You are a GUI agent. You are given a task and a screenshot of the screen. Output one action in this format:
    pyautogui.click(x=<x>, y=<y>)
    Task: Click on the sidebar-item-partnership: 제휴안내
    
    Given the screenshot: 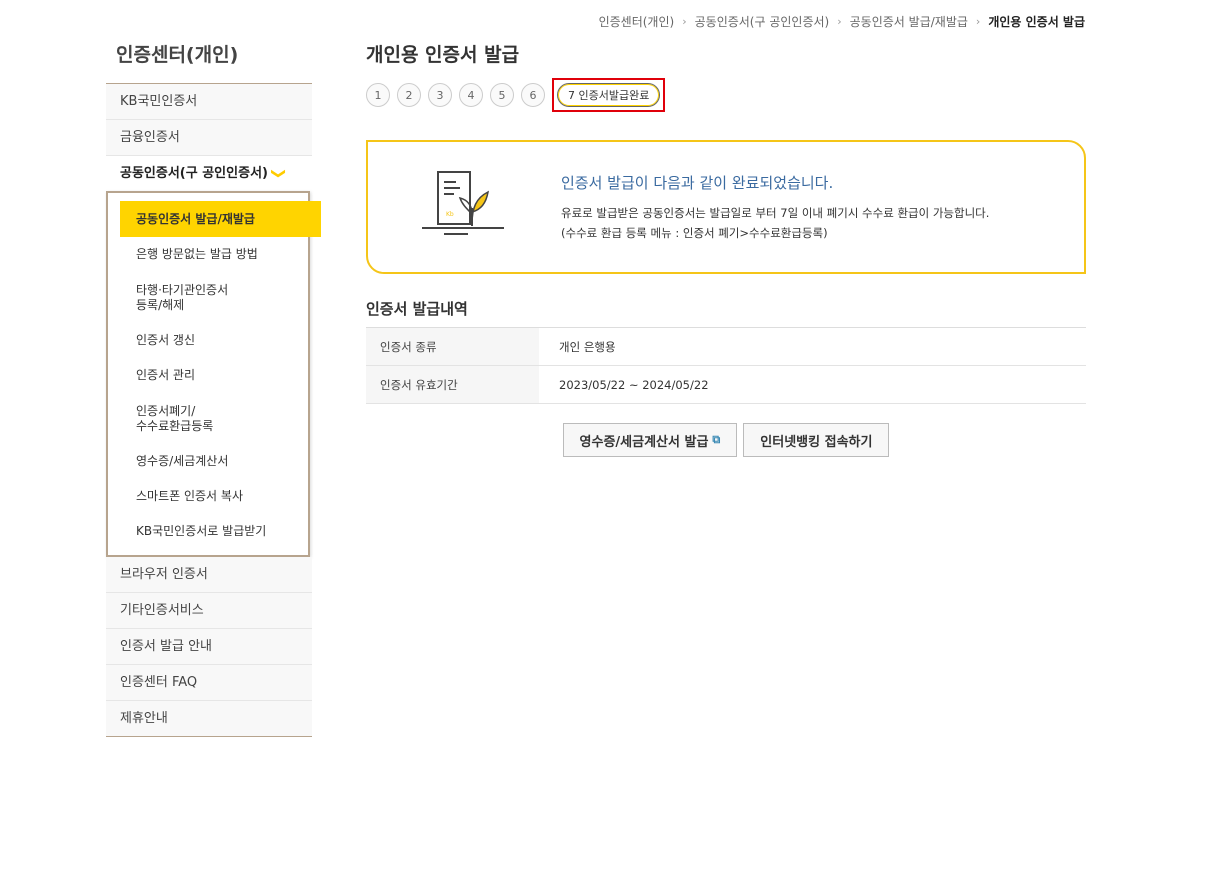 What is the action you would take?
    pyautogui.click(x=209, y=719)
    